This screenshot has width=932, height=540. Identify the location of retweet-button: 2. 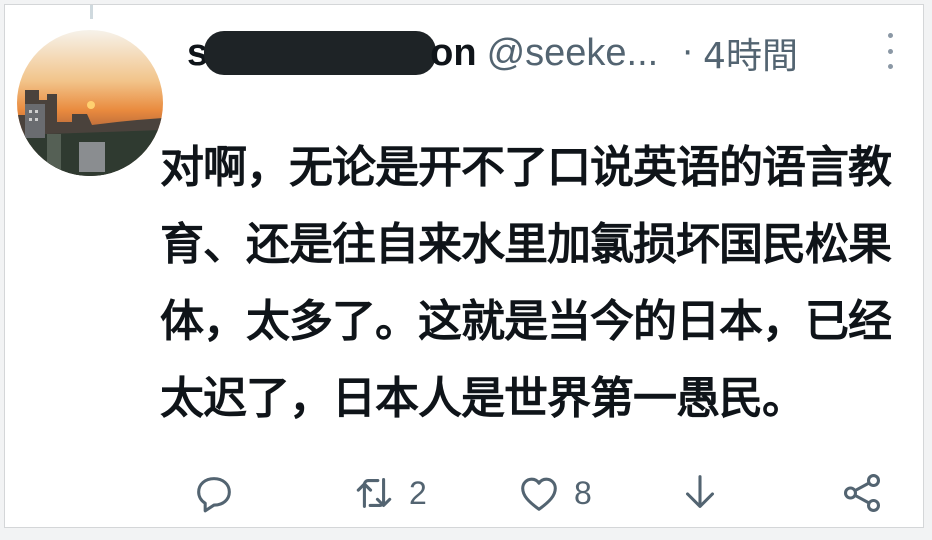
(389, 493).